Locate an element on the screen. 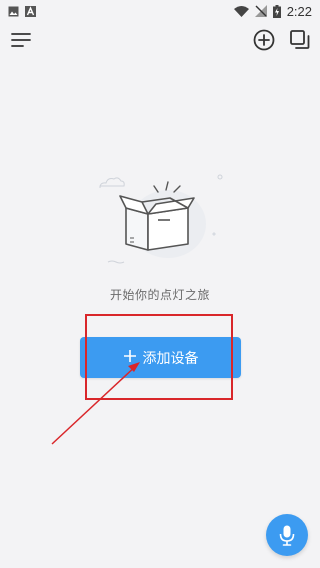 The height and width of the screenshot is (568, 320). voice-button is located at coordinates (287, 535).